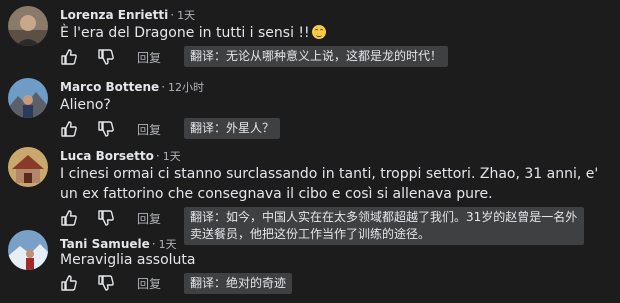  What do you see at coordinates (232, 128) in the screenshot?
I see `translation-box: 翻译：外星人？` at bounding box center [232, 128].